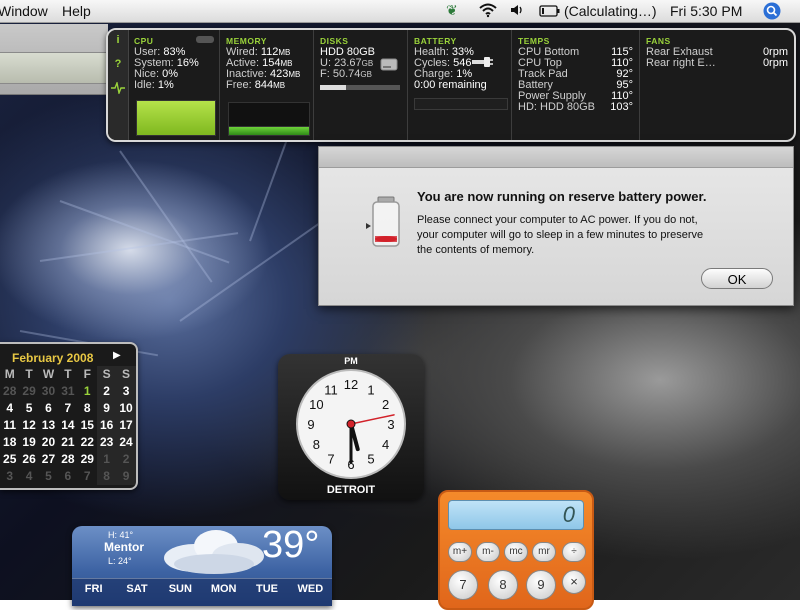 The height and width of the screenshot is (610, 800). I want to click on calendar-day: 12, so click(28, 425).